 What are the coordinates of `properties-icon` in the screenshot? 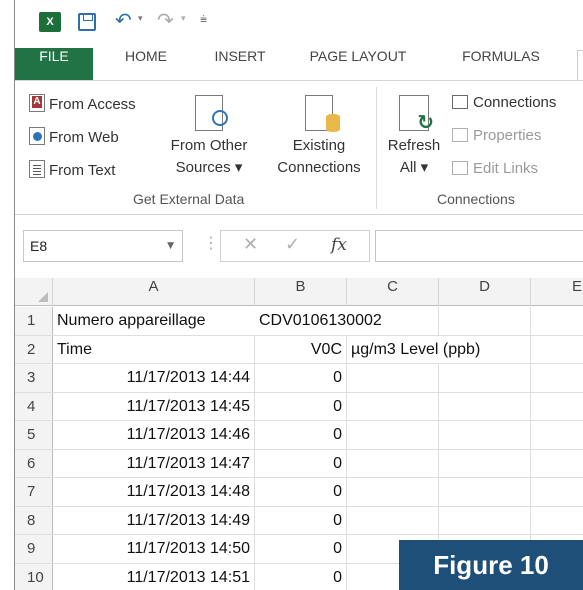 It's located at (460, 135).